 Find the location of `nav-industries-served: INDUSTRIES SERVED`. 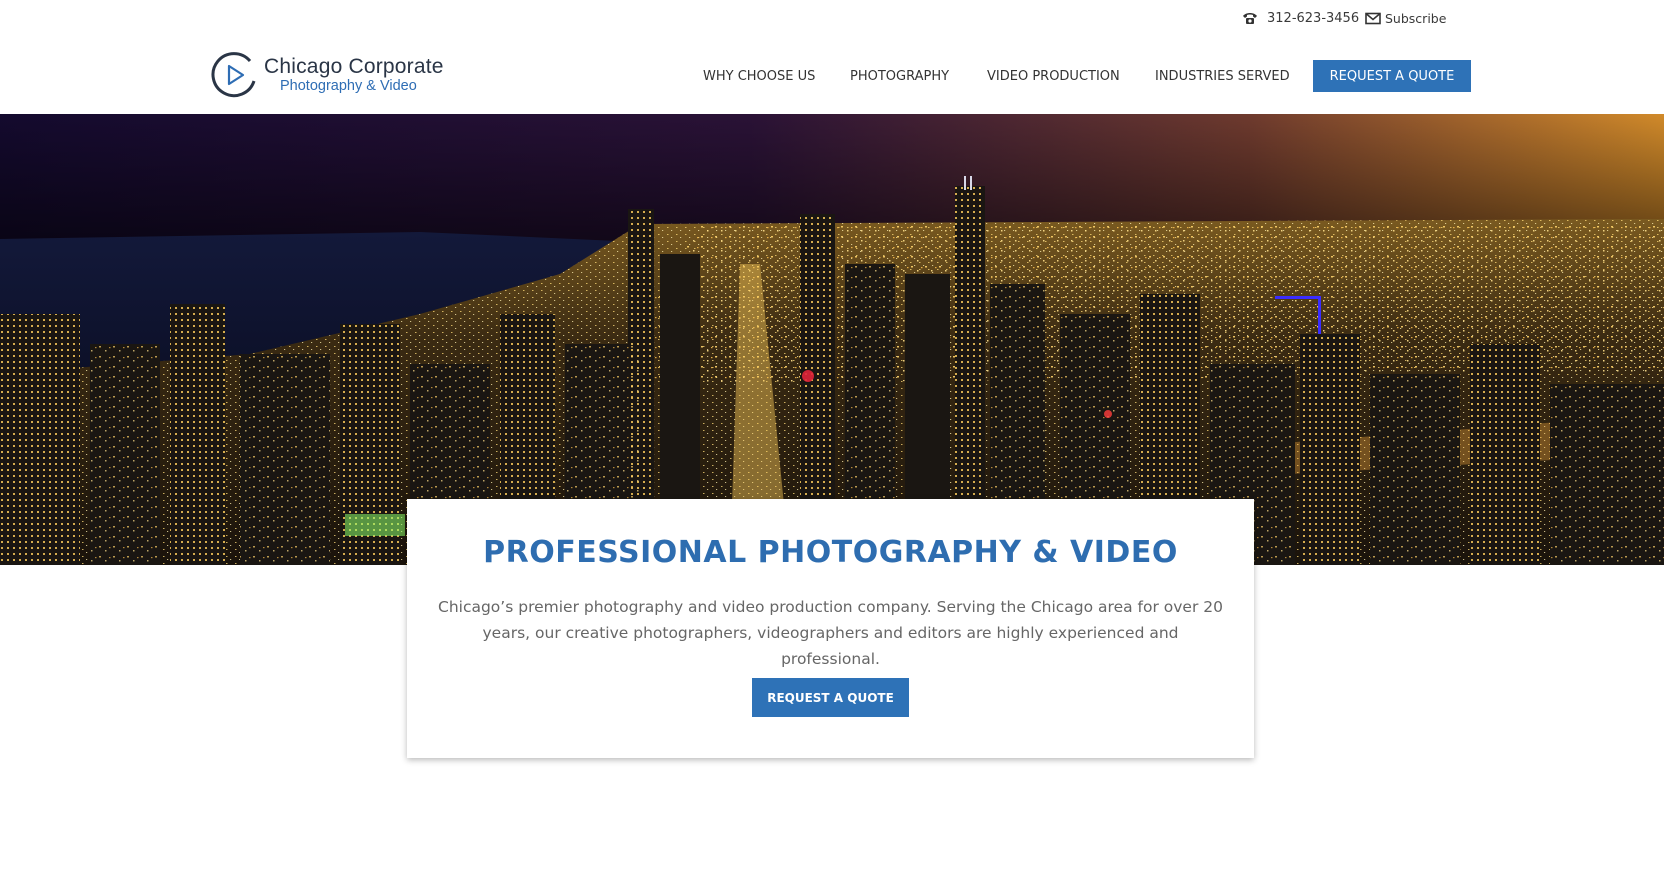

nav-industries-served: INDUSTRIES SERVED is located at coordinates (1222, 76).